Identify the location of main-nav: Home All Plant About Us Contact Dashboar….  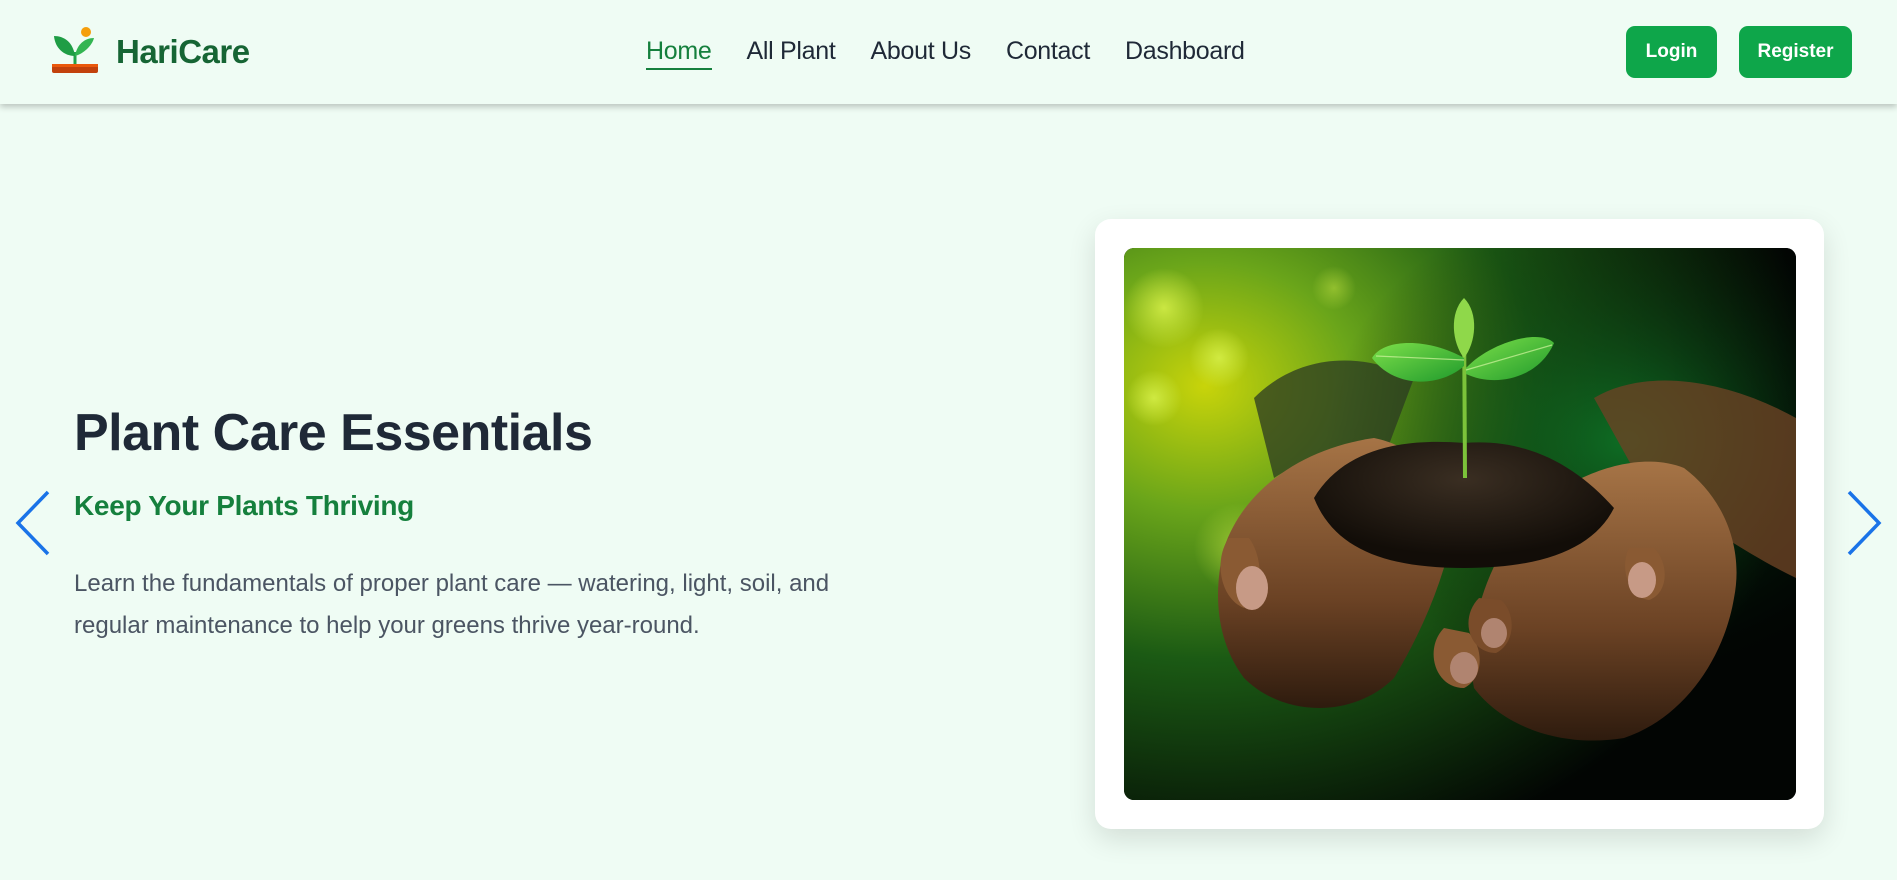
(945, 52).